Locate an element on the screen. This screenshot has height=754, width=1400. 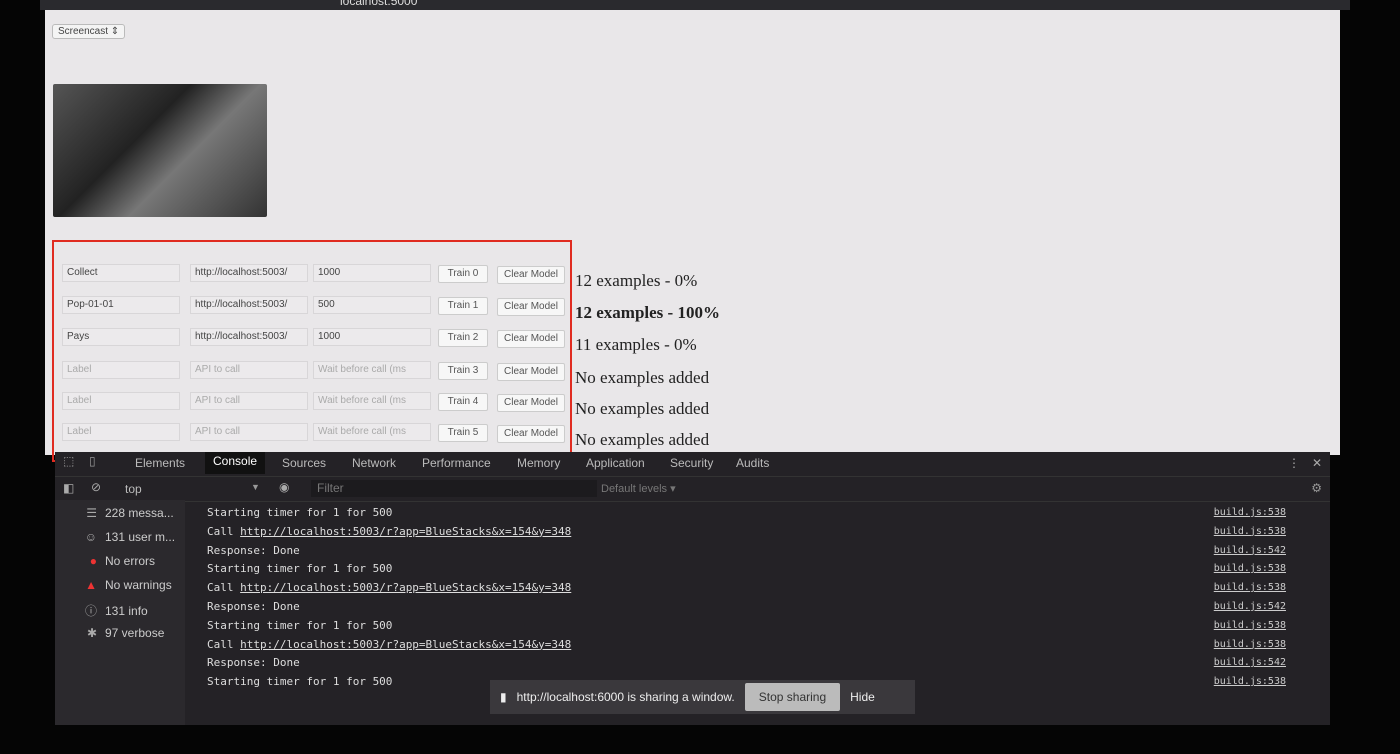
address-bar: localhost:5000 is located at coordinates (378, 4).